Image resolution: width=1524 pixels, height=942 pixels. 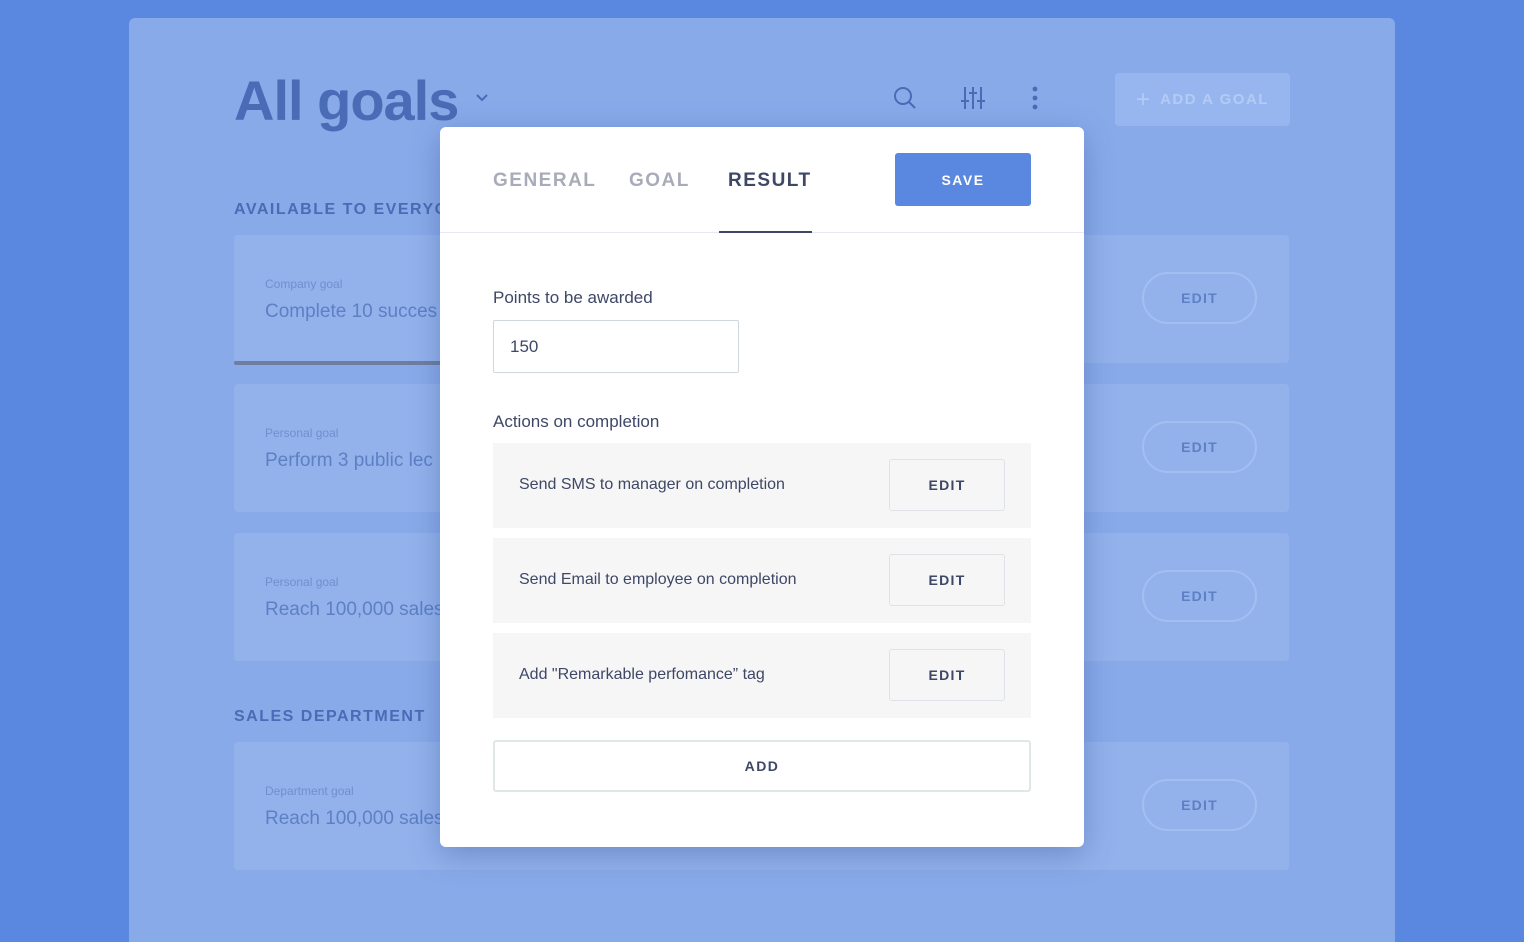 What do you see at coordinates (1214, 99) in the screenshot?
I see `add-goal-label: ADD A GOAL` at bounding box center [1214, 99].